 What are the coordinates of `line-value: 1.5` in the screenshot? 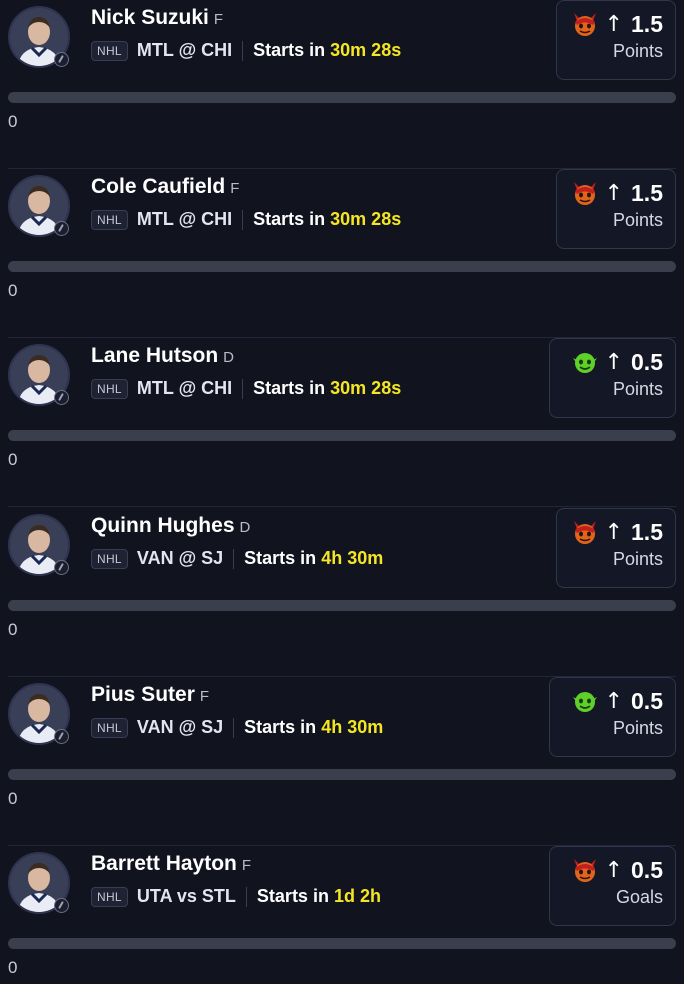 It's located at (647, 23).